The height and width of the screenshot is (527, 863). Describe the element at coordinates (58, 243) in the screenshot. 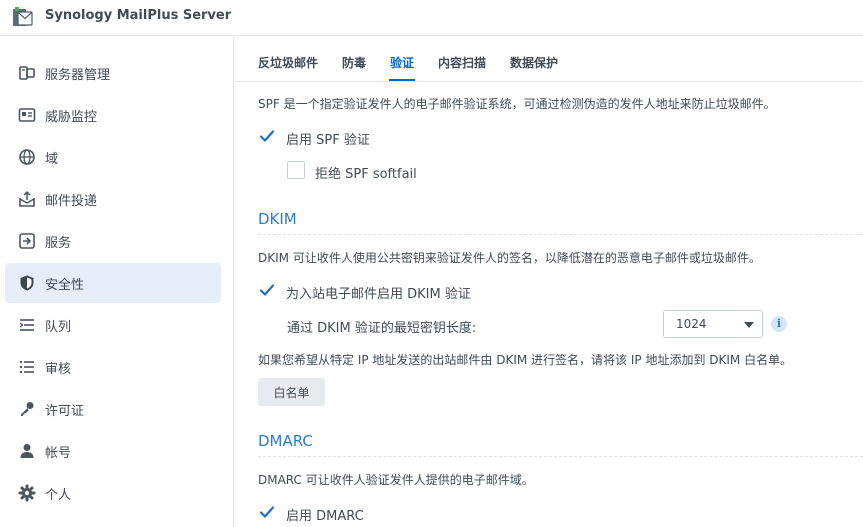

I see `sidebar-item-label: 服务` at that location.